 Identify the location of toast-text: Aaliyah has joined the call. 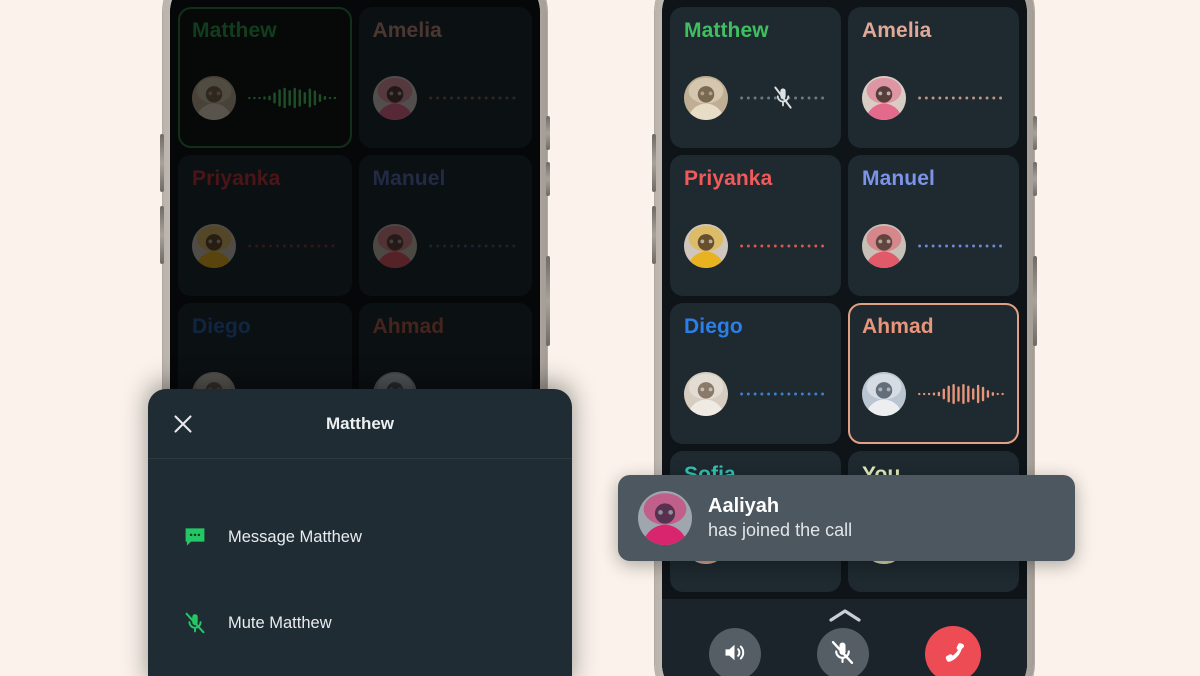
(780, 518).